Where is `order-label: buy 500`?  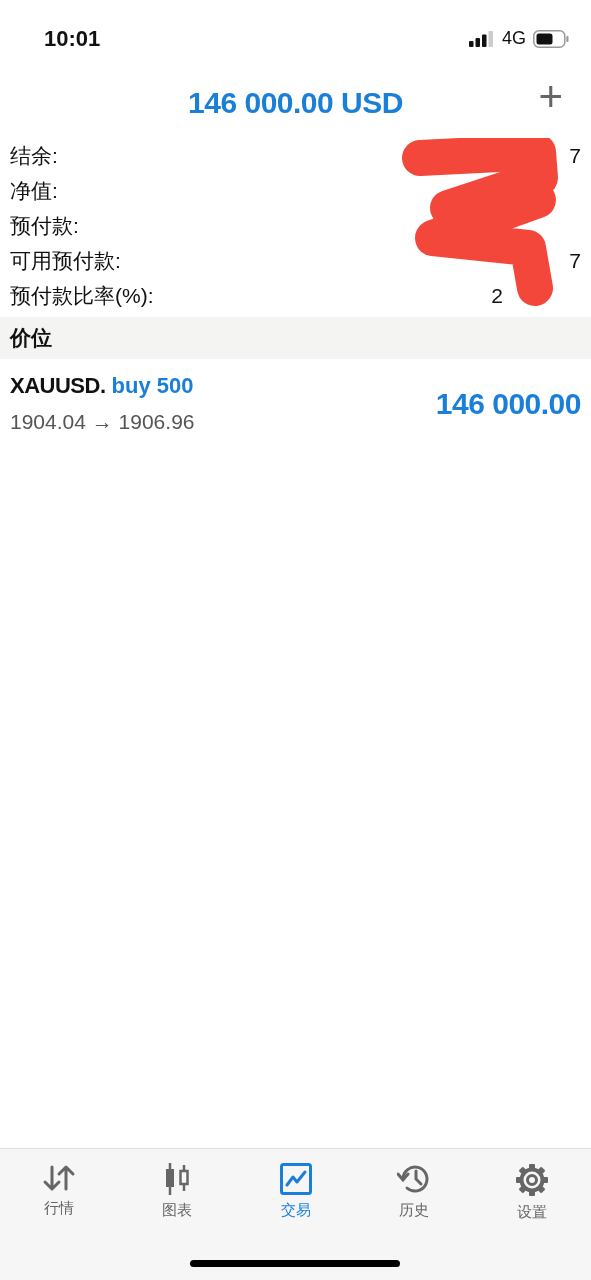 order-label: buy 500 is located at coordinates (152, 386).